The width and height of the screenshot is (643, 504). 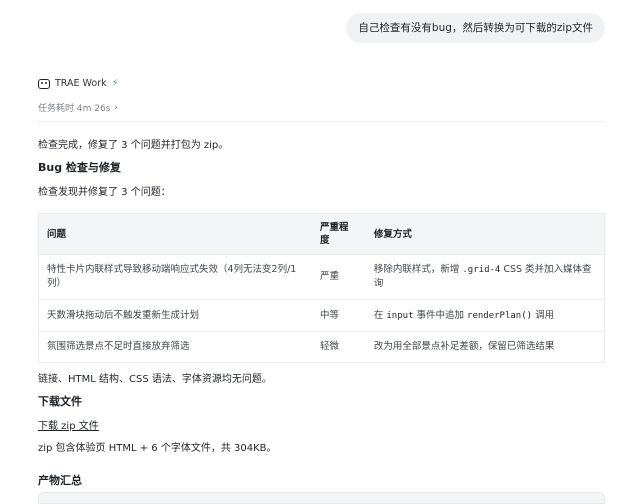 What do you see at coordinates (60, 401) in the screenshot?
I see `download-heading: 下载文件` at bounding box center [60, 401].